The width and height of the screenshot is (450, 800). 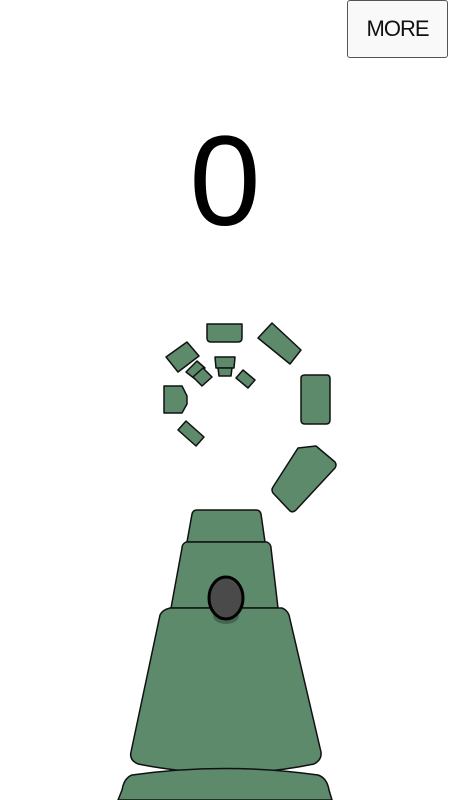 I want to click on ball-icon, so click(x=226, y=598).